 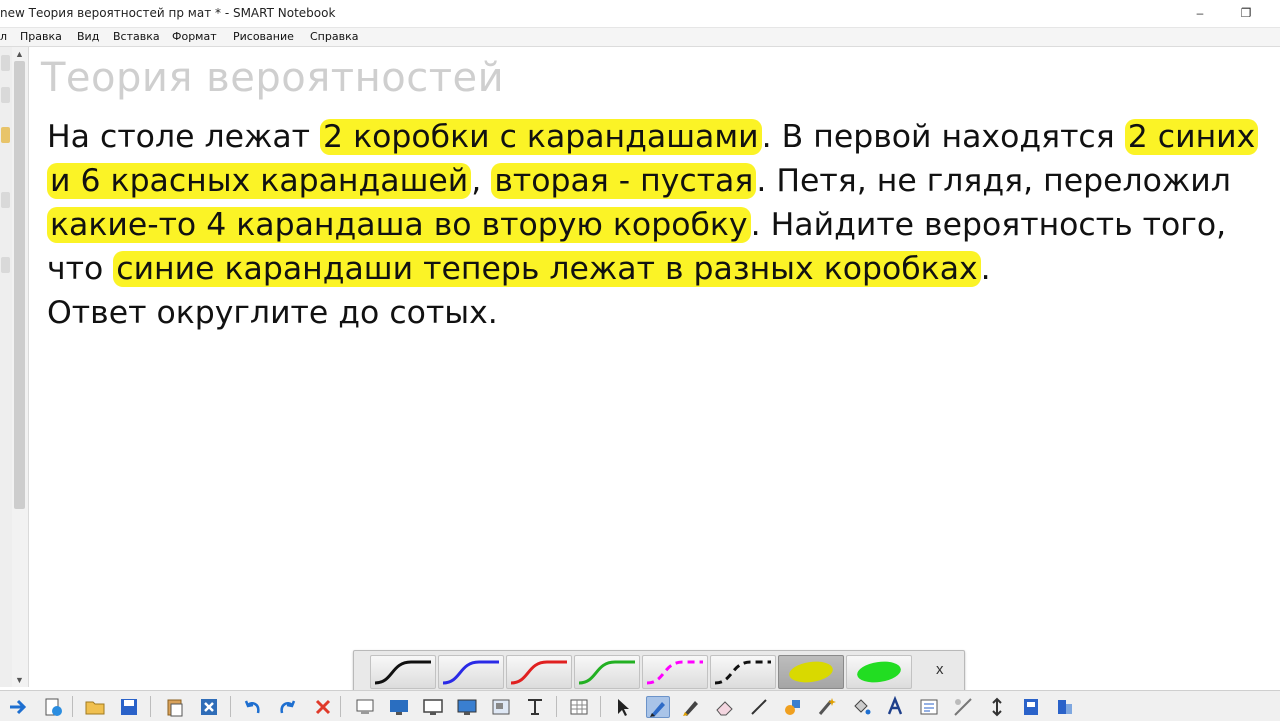 I want to click on minimize-button: –, so click(x=1200, y=13).